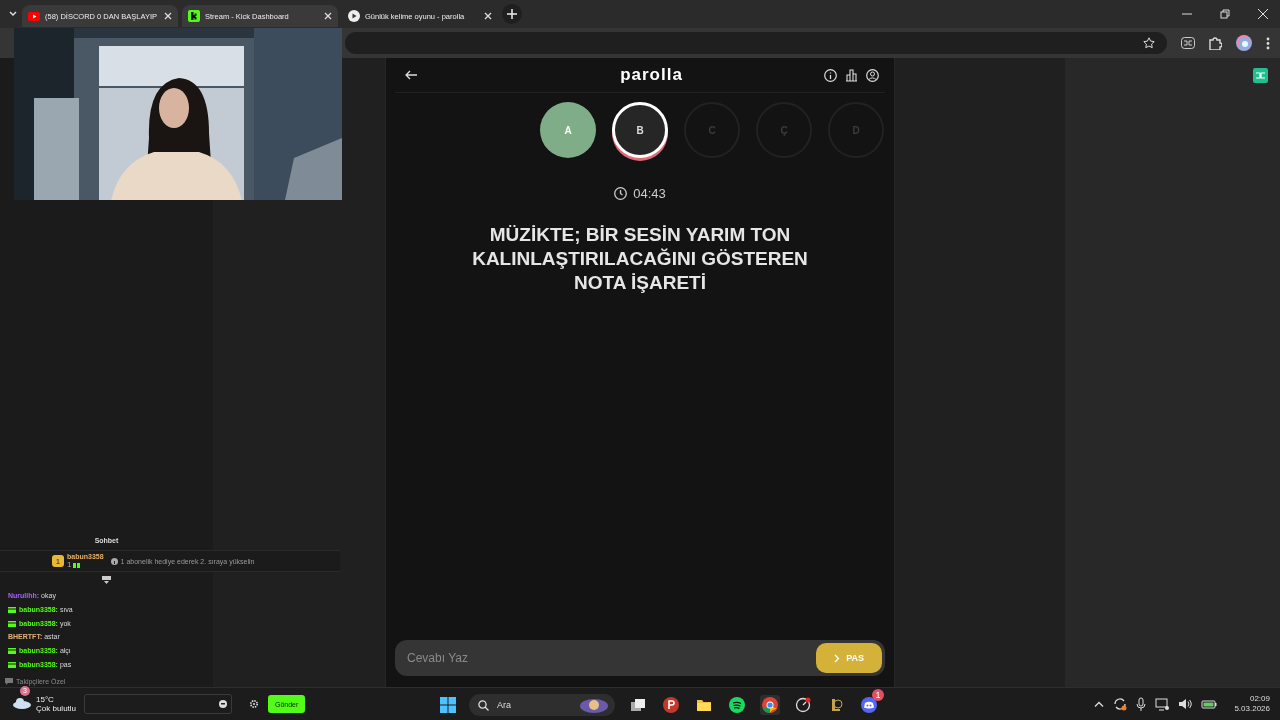  Describe the element at coordinates (1244, 43) in the screenshot. I see `profile-avatar-icon` at that location.